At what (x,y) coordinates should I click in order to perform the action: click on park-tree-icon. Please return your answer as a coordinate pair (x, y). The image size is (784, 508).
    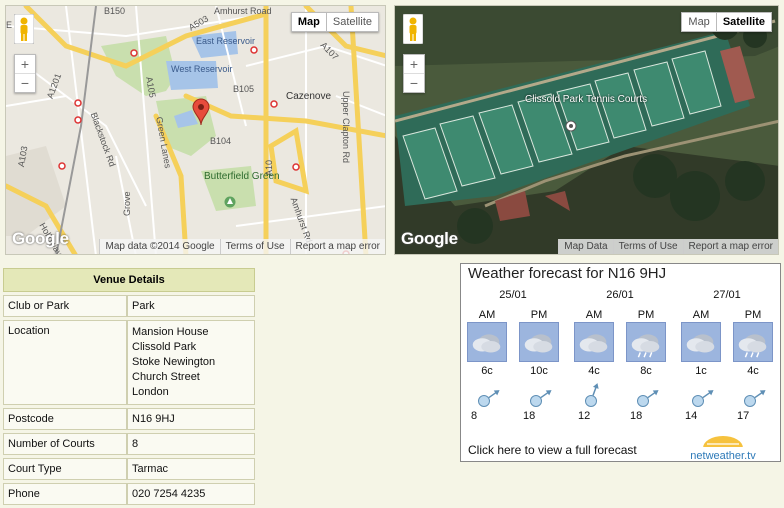
    Looking at the image, I should click on (230, 202).